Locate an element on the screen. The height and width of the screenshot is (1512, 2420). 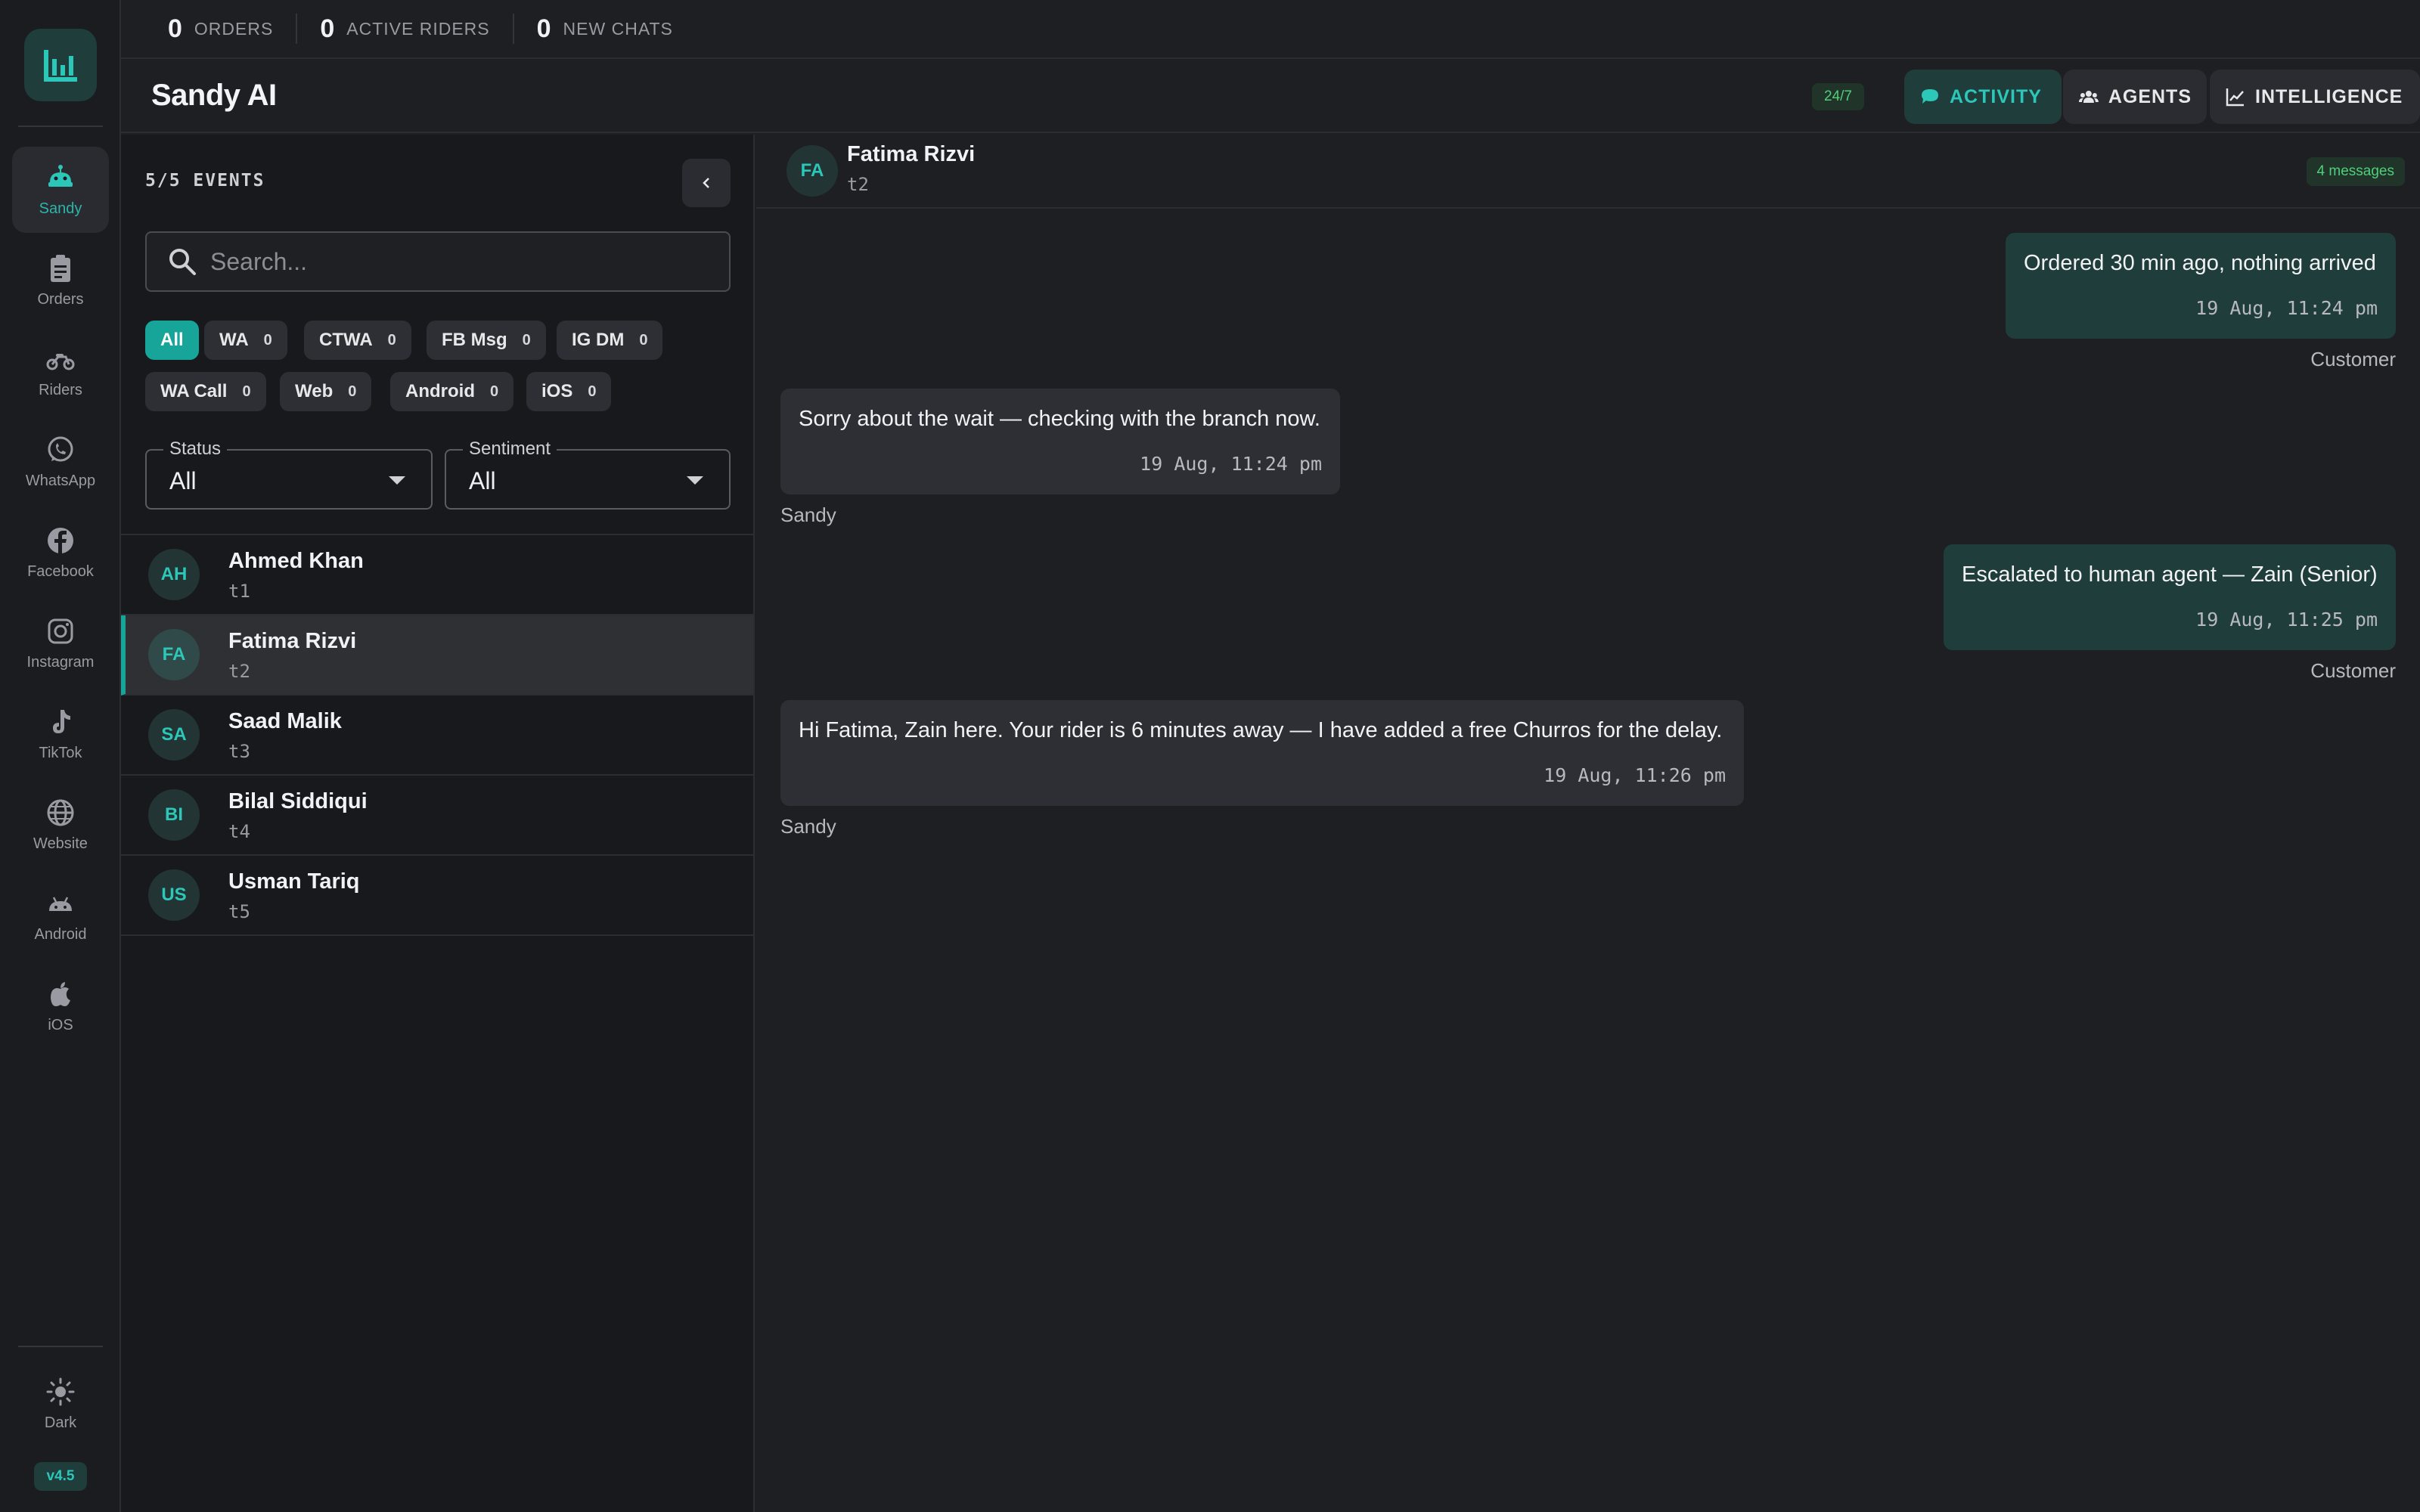
avatar: US is located at coordinates (174, 895).